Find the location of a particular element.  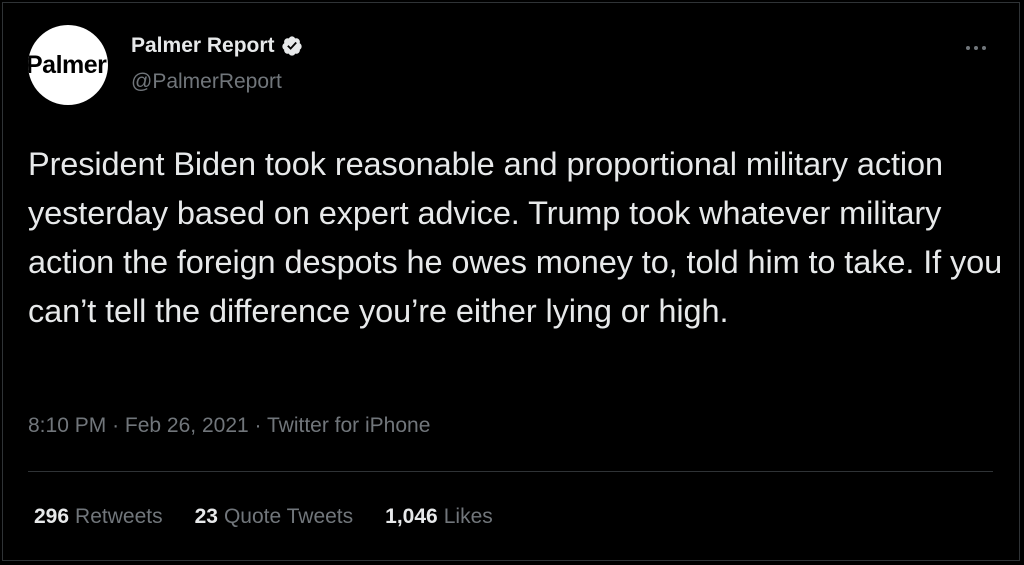

quote-tweets-count: 23 is located at coordinates (206, 516).